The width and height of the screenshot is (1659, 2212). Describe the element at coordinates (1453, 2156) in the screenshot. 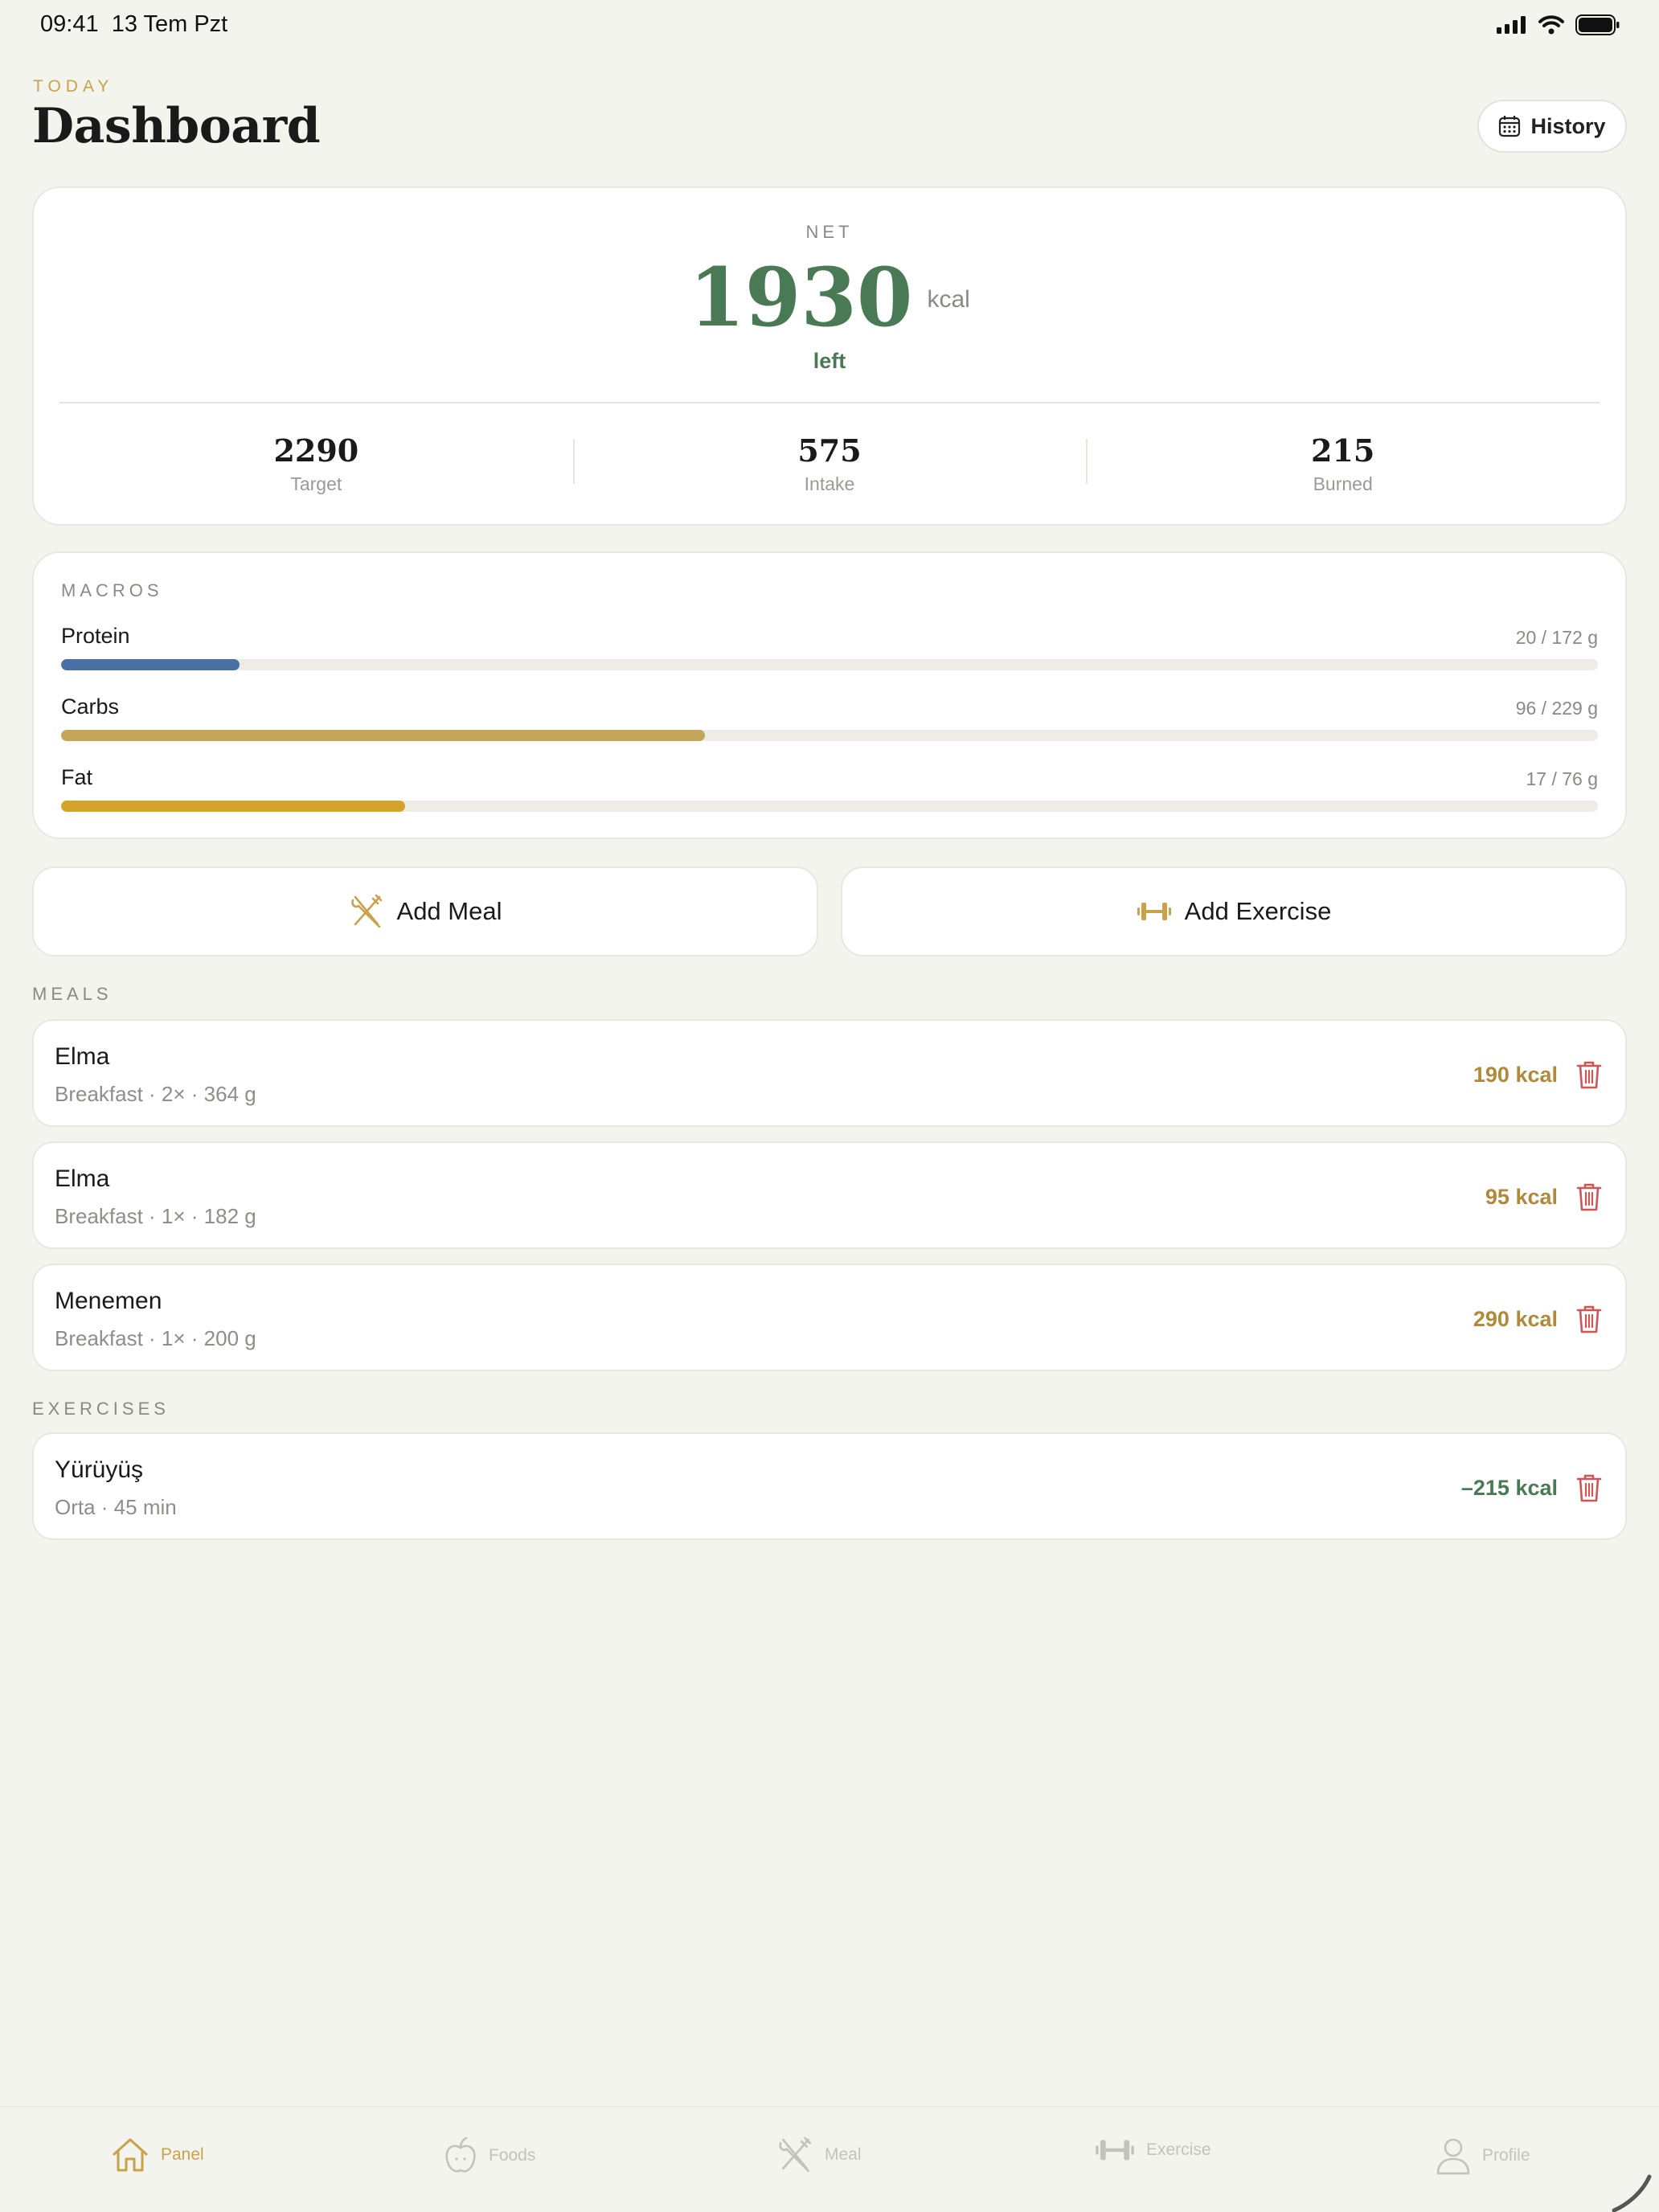

I see `person-icon` at that location.